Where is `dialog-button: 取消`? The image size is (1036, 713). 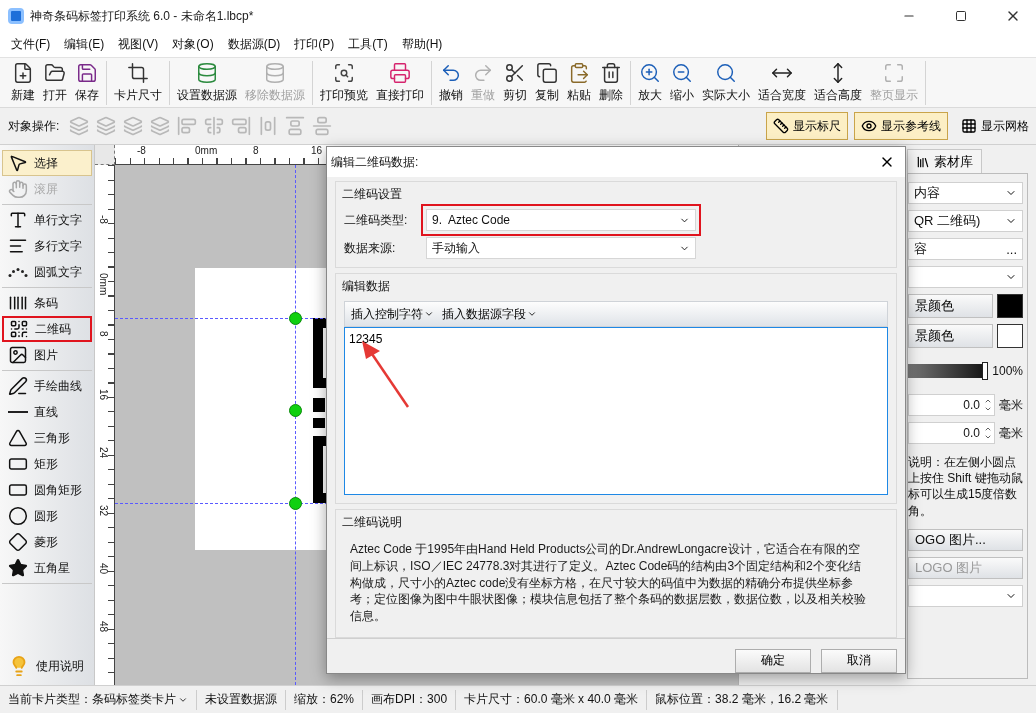 dialog-button: 取消 is located at coordinates (859, 661).